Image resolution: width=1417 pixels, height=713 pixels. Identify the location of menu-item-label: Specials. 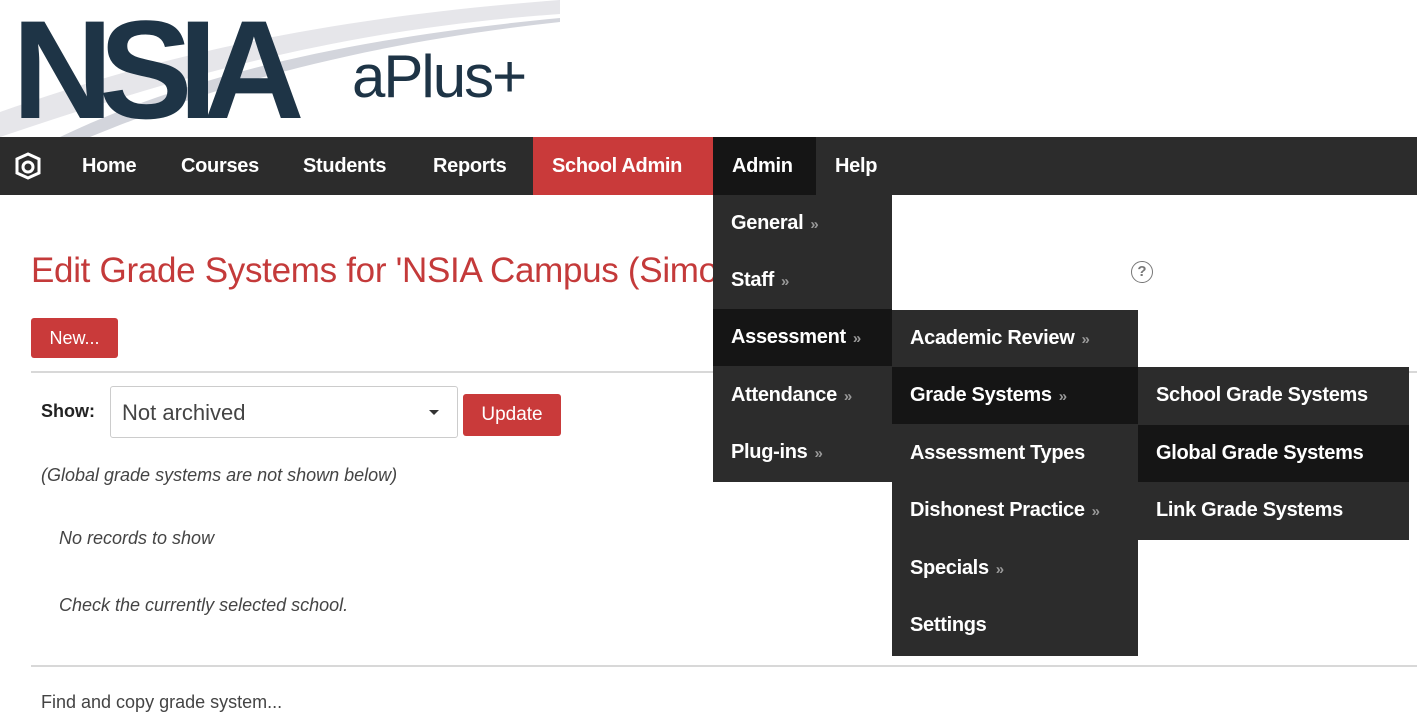
(949, 568).